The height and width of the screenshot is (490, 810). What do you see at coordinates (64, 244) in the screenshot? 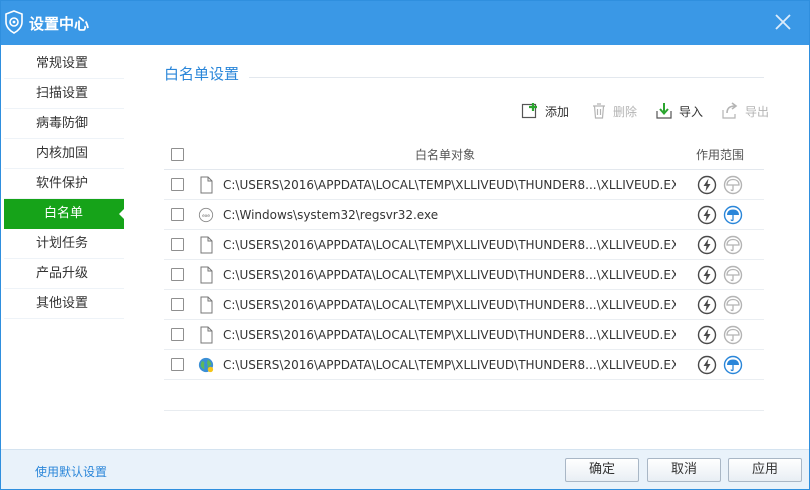
I see `sidebar-item-schedule: 计划任务` at bounding box center [64, 244].